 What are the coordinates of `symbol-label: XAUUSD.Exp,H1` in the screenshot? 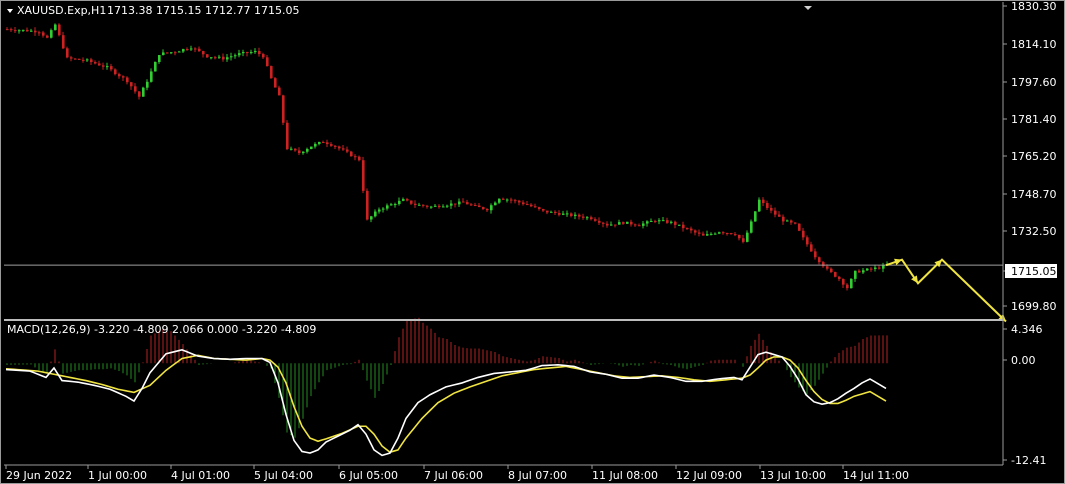 It's located at (61, 10).